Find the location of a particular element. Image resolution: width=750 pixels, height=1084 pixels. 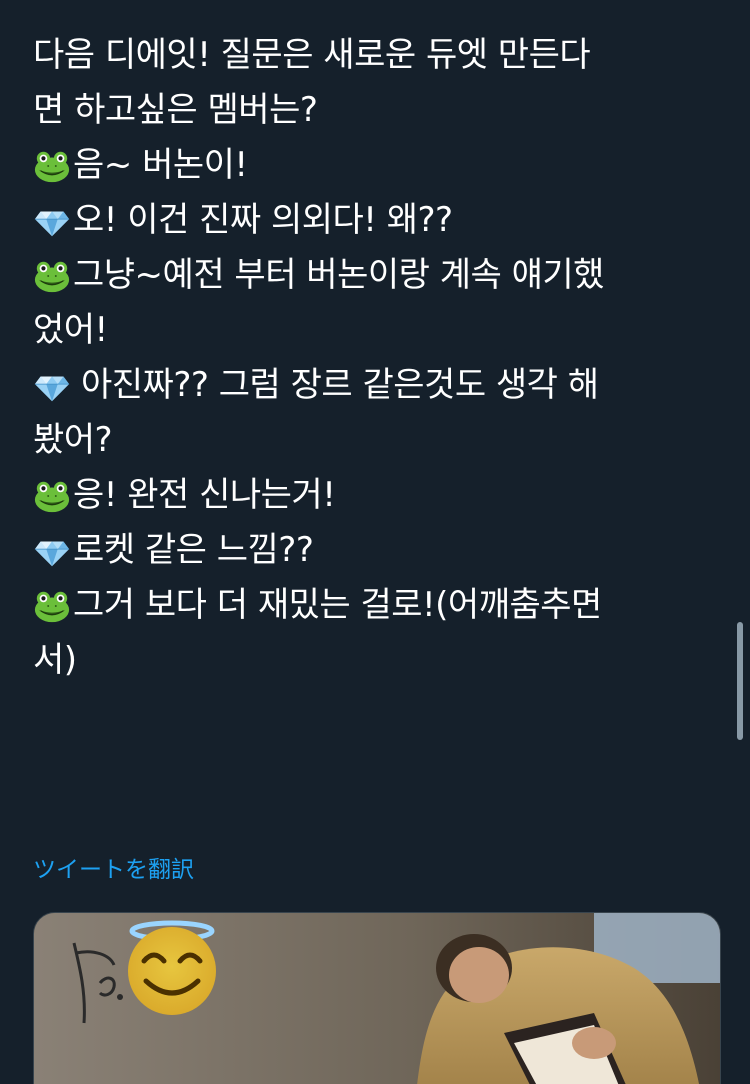

tweet-line-text: 아진짜?? 그럼 장르 같은것도 생각 해 is located at coordinates (340, 385).